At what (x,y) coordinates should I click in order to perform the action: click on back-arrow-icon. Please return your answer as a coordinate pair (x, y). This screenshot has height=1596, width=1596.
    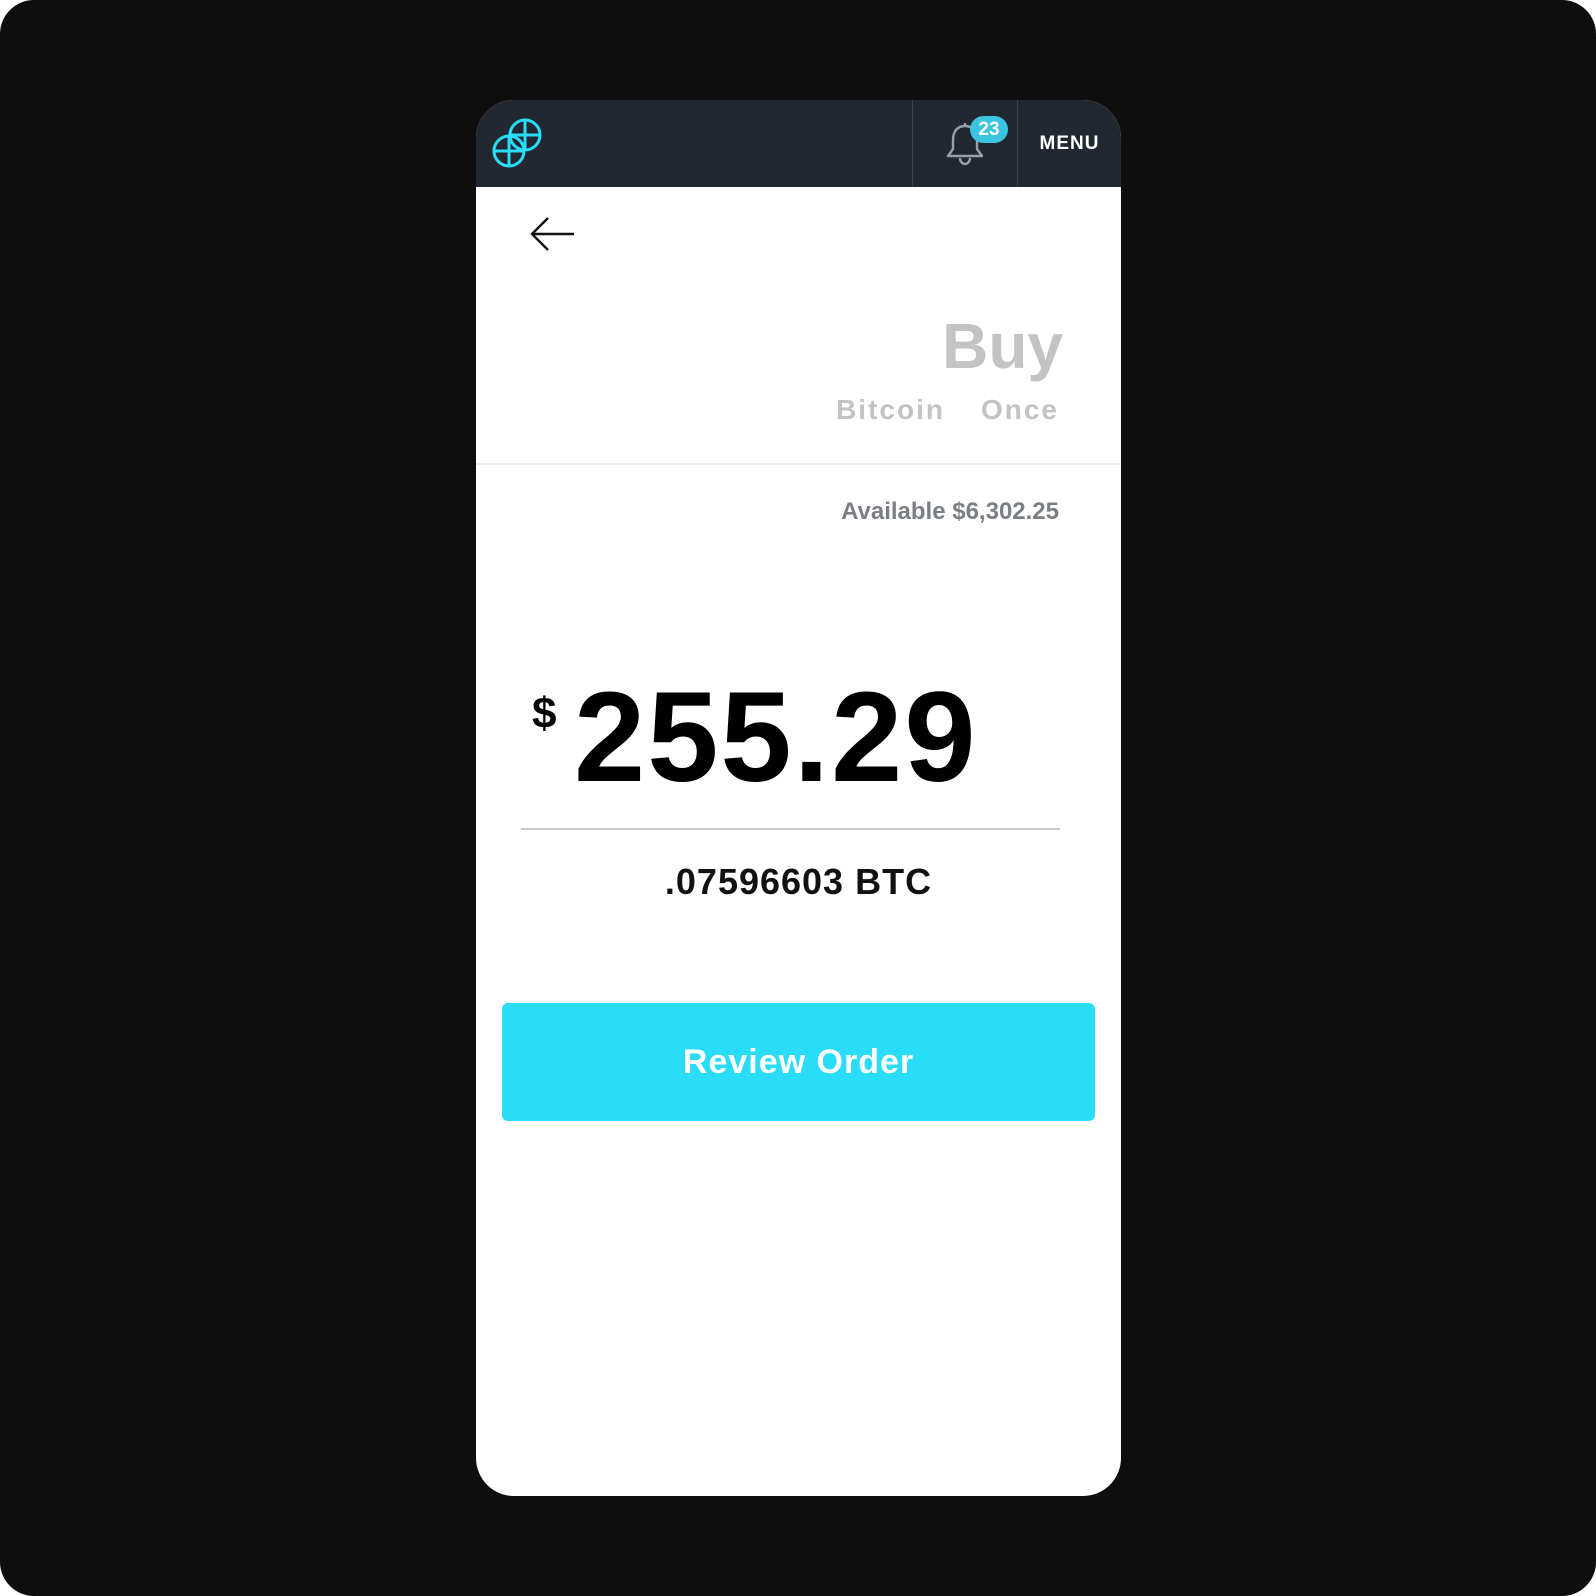
    Looking at the image, I should click on (552, 234).